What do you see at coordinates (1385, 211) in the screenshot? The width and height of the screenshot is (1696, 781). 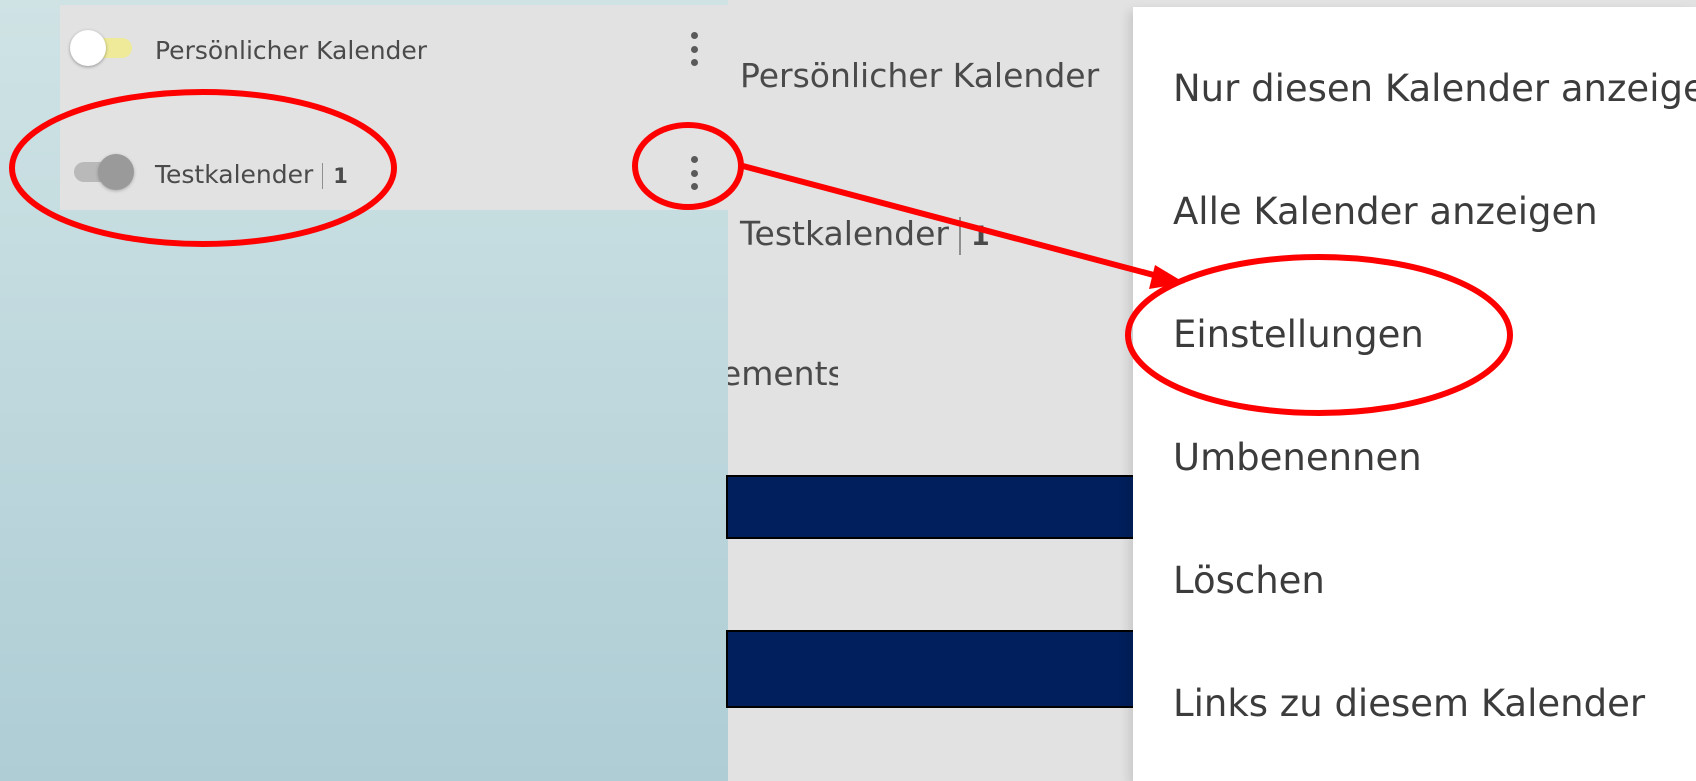 I see `menu-item-show-all-calendars: Alle Kalender anzeigen` at bounding box center [1385, 211].